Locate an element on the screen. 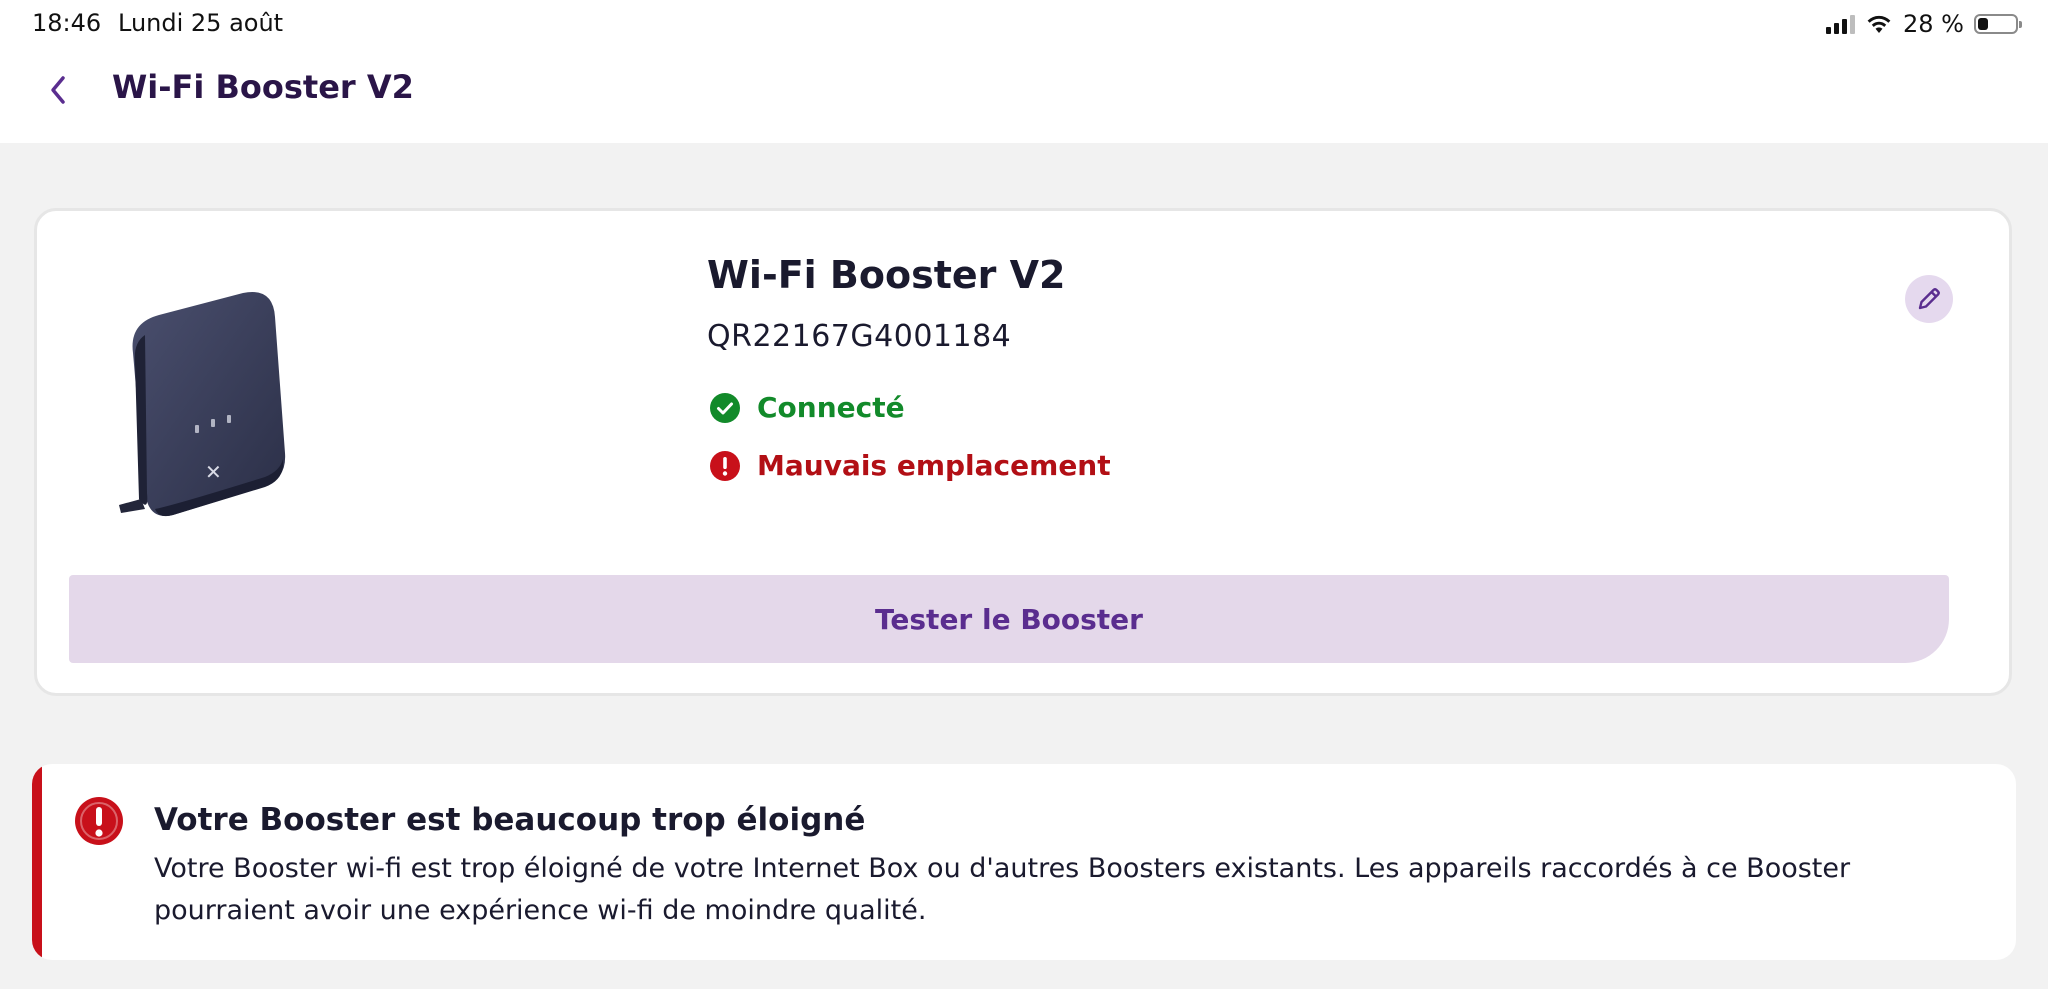 This screenshot has width=2048, height=989. check-circle-icon is located at coordinates (725, 407).